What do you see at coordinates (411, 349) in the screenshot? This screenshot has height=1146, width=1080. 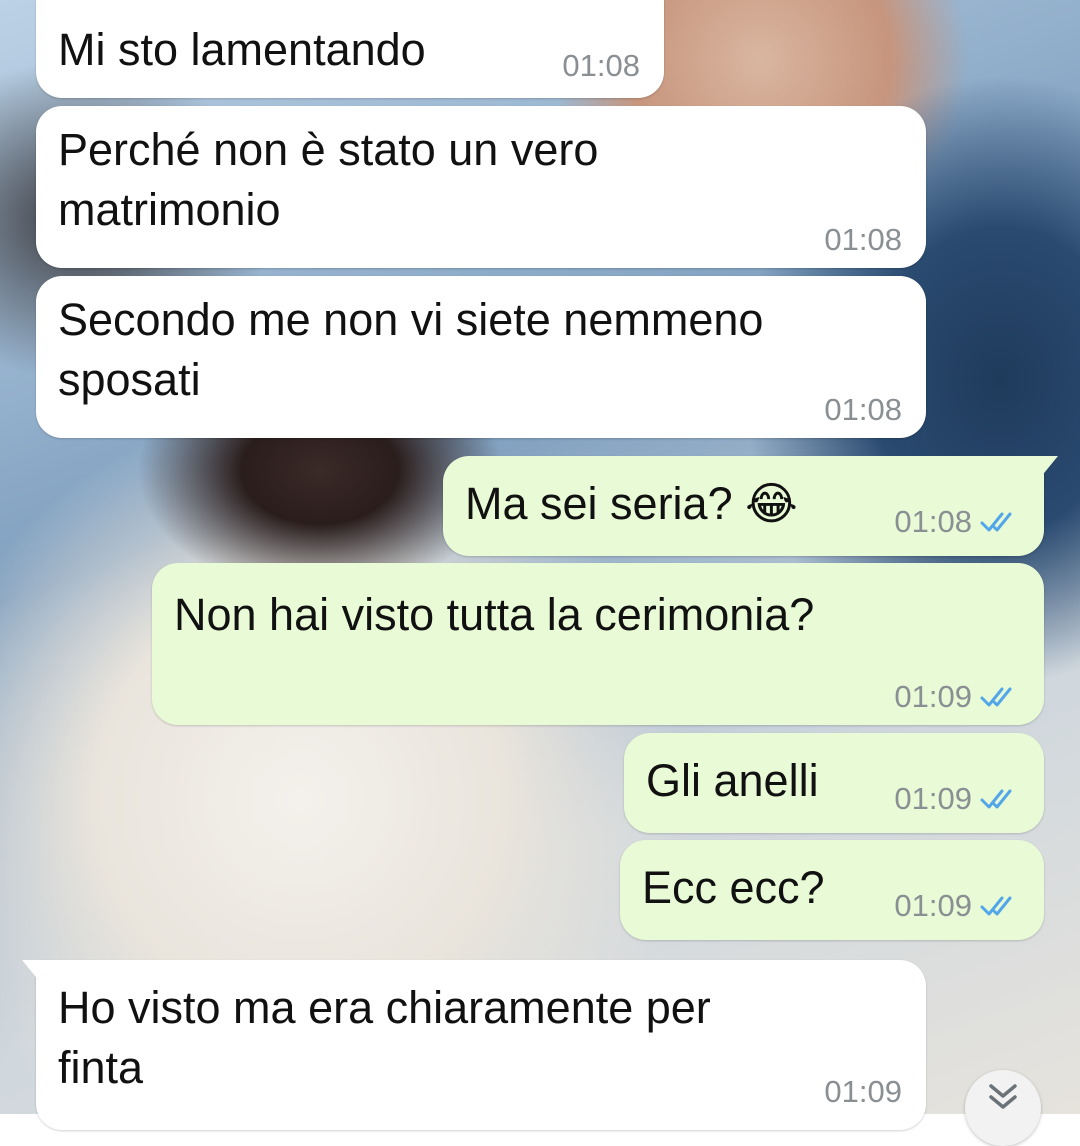 I see `message-text: Secondo me non vi siete nemmeno sposati` at bounding box center [411, 349].